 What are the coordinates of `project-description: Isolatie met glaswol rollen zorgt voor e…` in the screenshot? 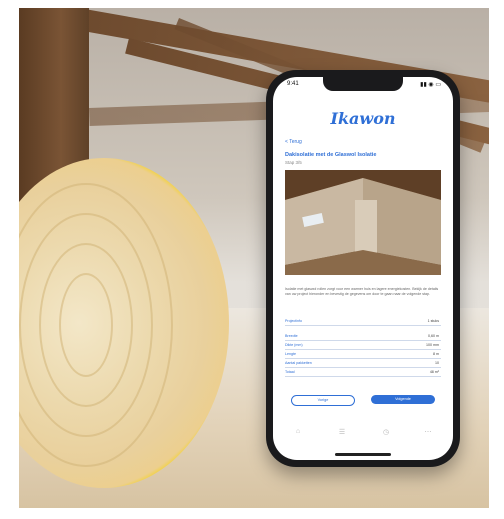 It's located at (362, 291).